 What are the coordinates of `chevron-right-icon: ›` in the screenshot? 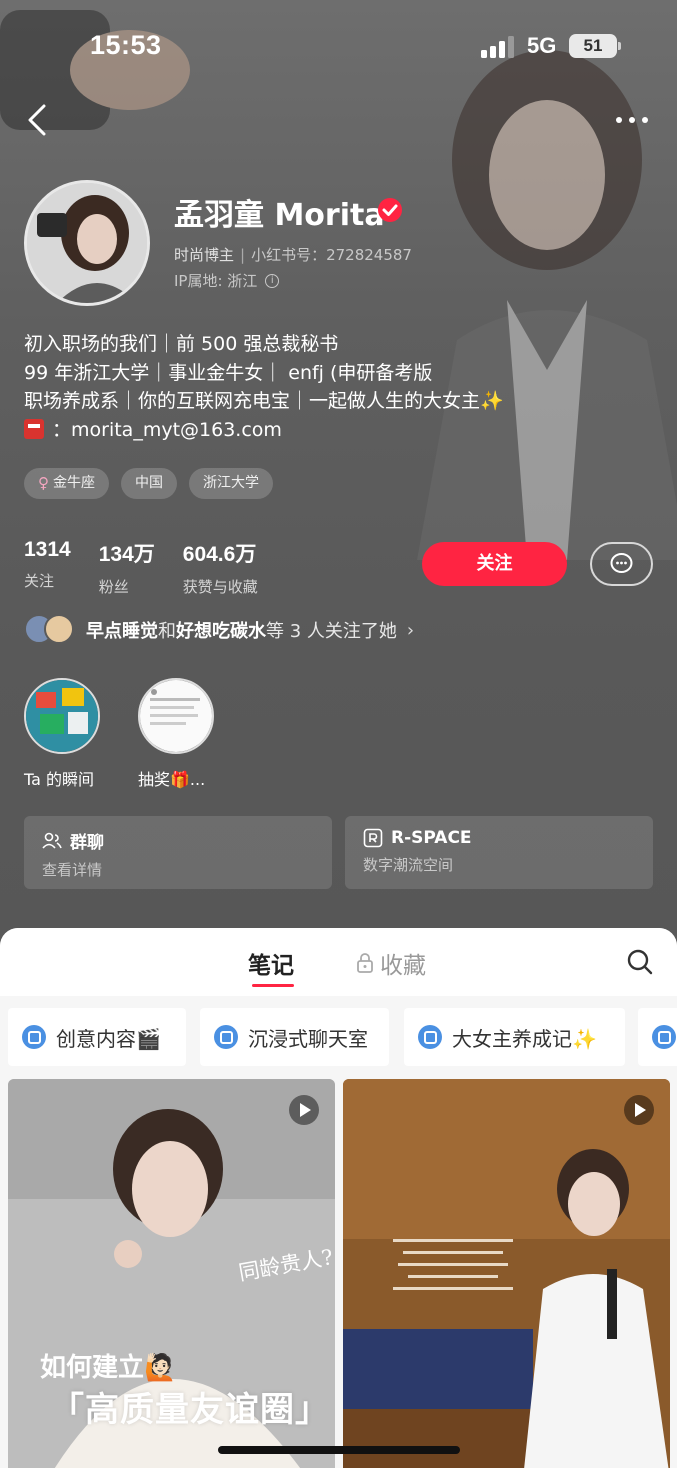 It's located at (410, 630).